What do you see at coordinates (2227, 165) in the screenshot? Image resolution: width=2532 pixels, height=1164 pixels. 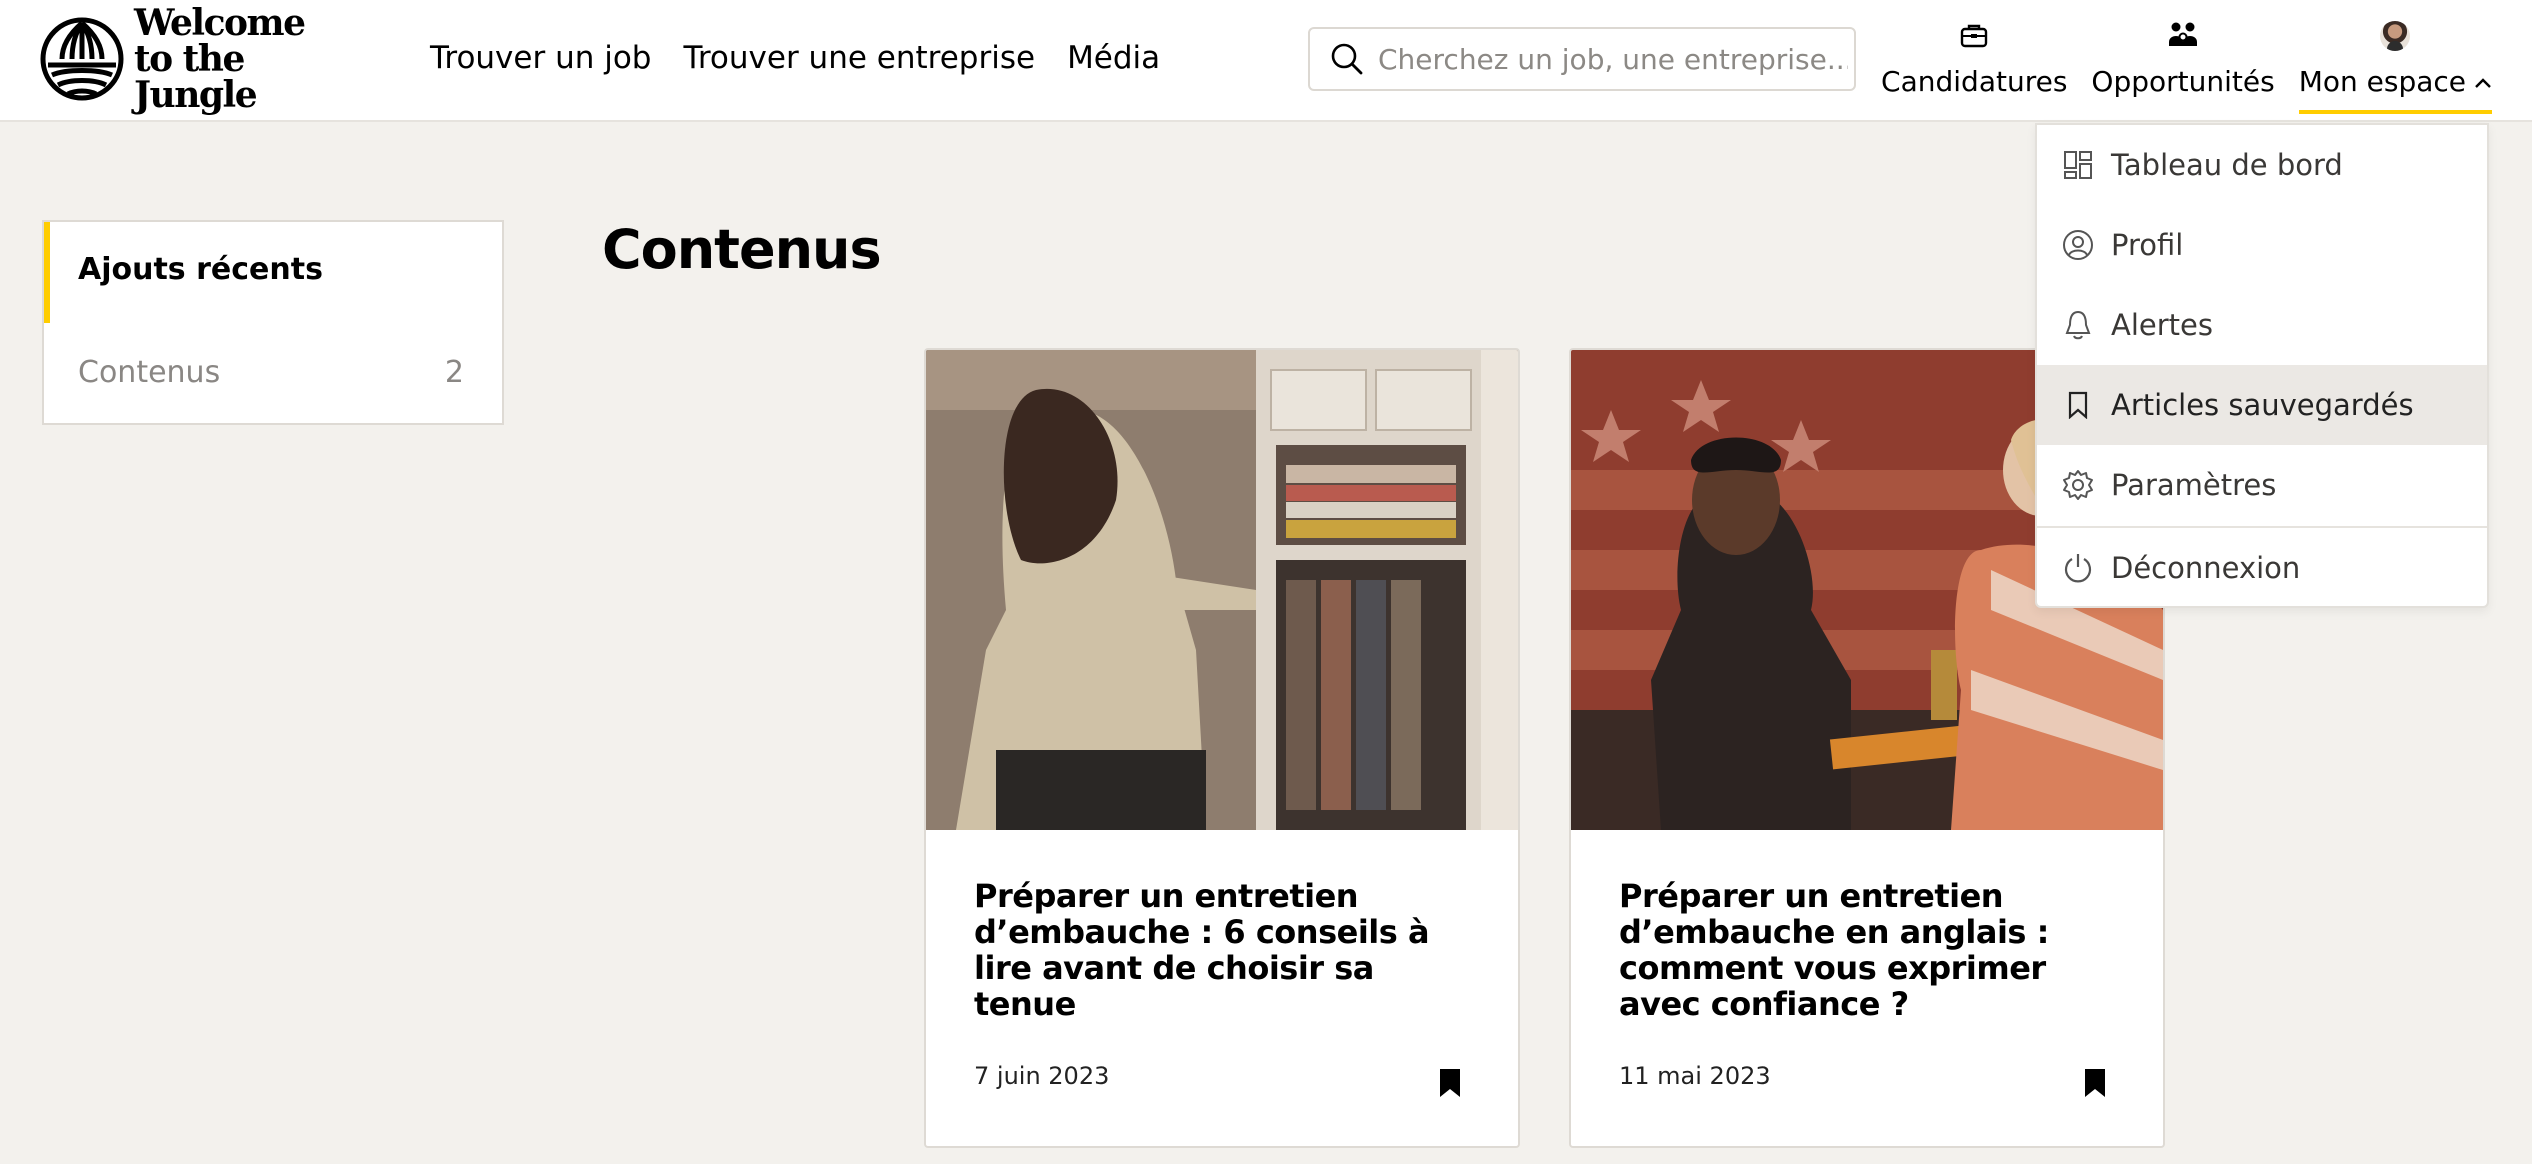 I see `menu-item-dashboard-label: Tableau de bord` at bounding box center [2227, 165].